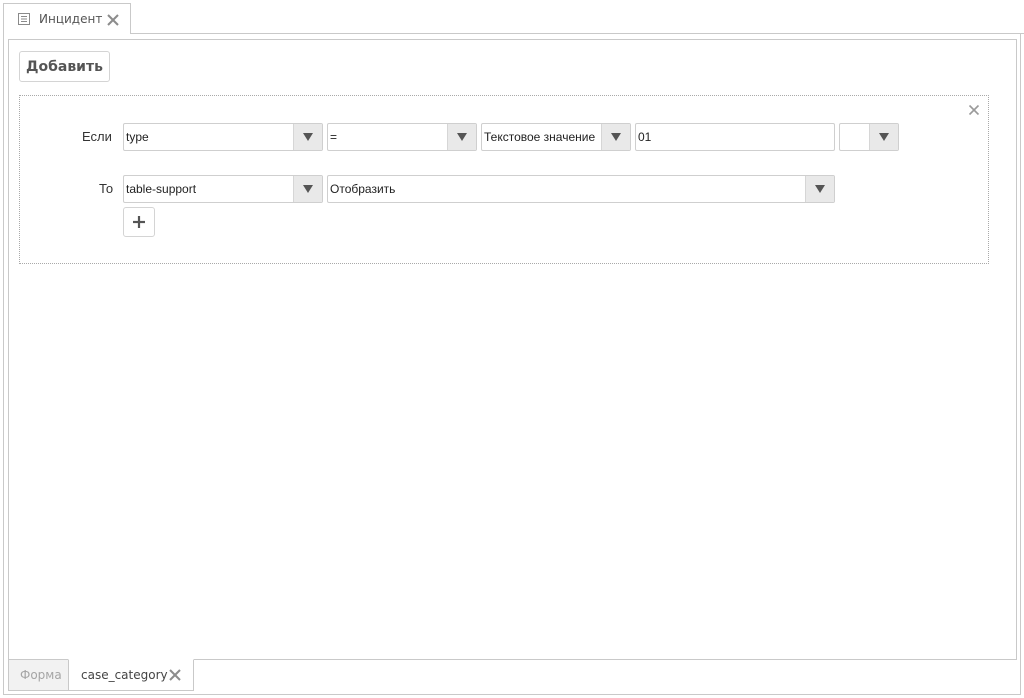  What do you see at coordinates (735, 137) in the screenshot?
I see `condition-value-input` at bounding box center [735, 137].